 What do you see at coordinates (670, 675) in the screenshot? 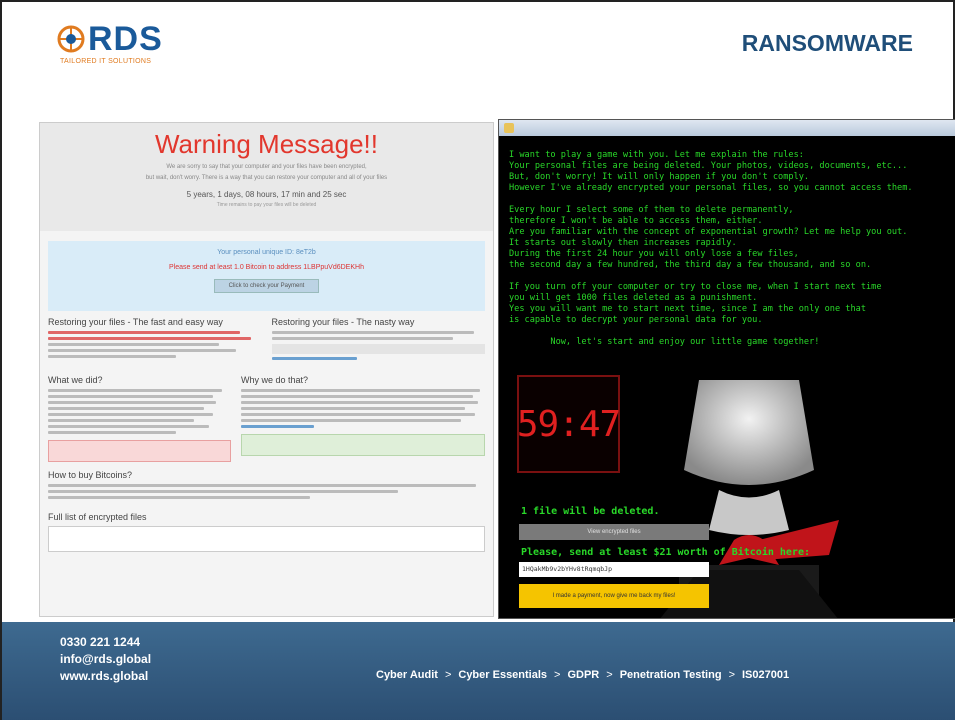
I see `service-penetration-testing: Penetration Testing` at bounding box center [670, 675].